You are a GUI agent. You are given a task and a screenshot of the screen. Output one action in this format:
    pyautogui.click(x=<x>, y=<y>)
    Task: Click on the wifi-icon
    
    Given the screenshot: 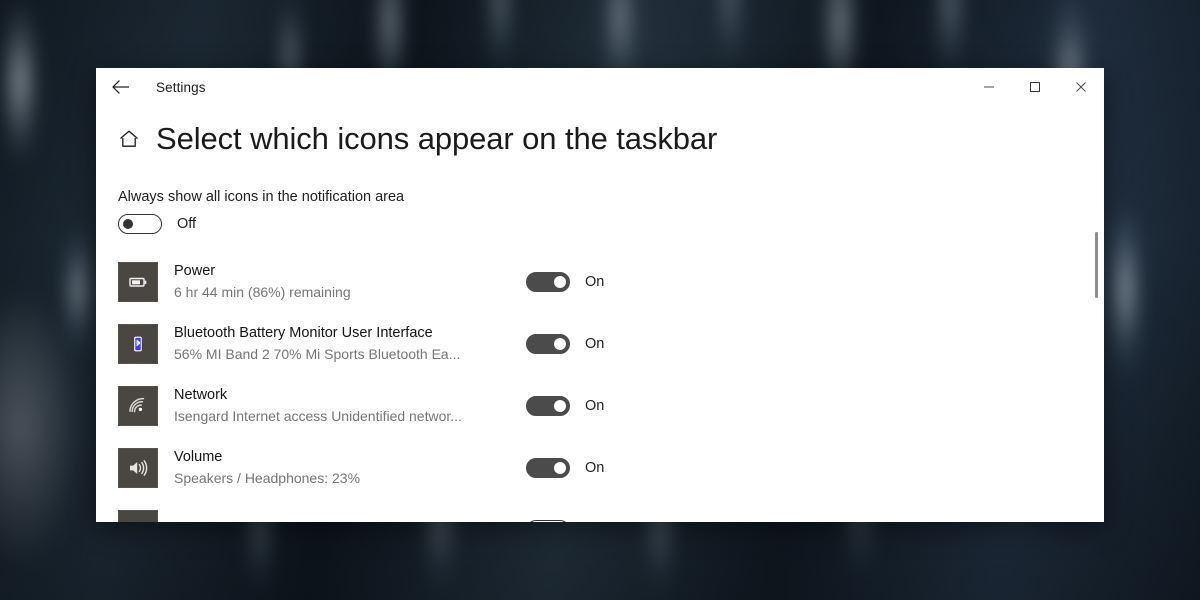 What is the action you would take?
    pyautogui.click(x=138, y=406)
    